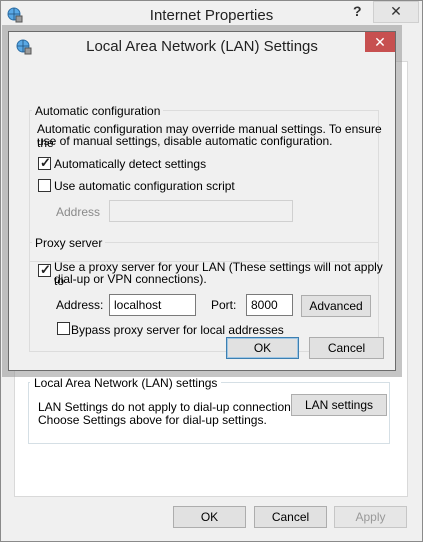 The height and width of the screenshot is (542, 423). I want to click on advanced-button: Advanced, so click(336, 306).